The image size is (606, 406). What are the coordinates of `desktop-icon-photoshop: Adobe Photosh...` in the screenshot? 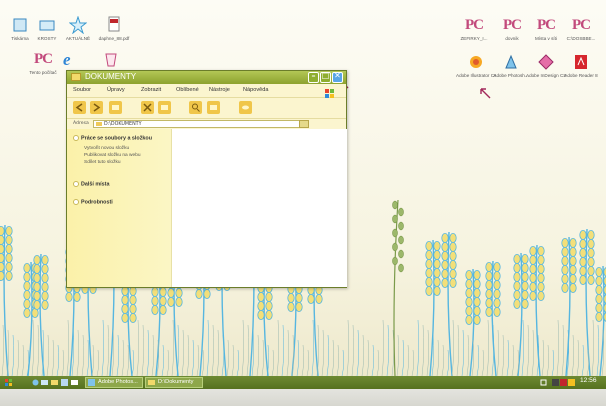 It's located at (511, 66).